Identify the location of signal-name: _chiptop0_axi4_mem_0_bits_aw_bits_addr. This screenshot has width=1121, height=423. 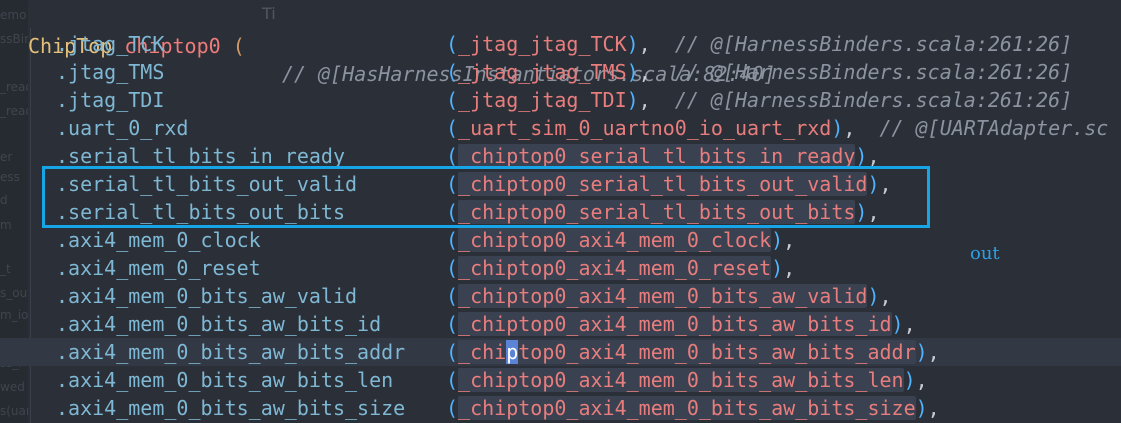
(687, 352).